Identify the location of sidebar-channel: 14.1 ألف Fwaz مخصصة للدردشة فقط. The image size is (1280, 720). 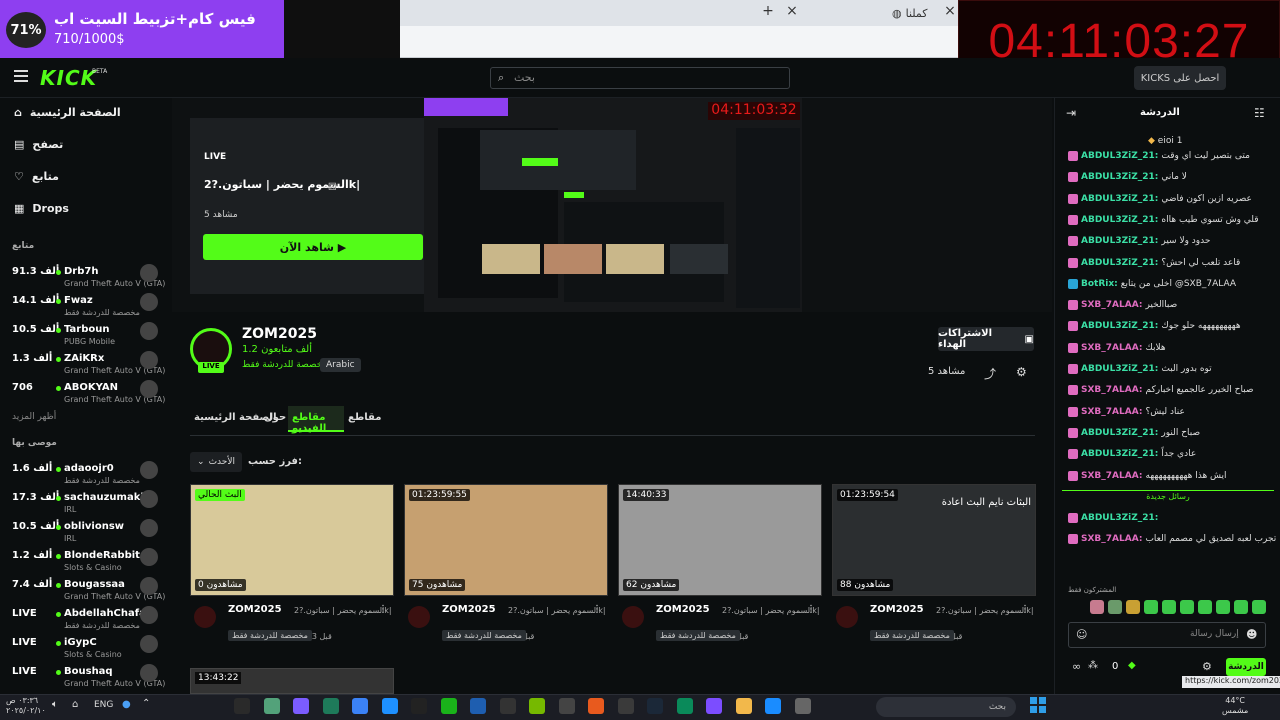
(87, 305).